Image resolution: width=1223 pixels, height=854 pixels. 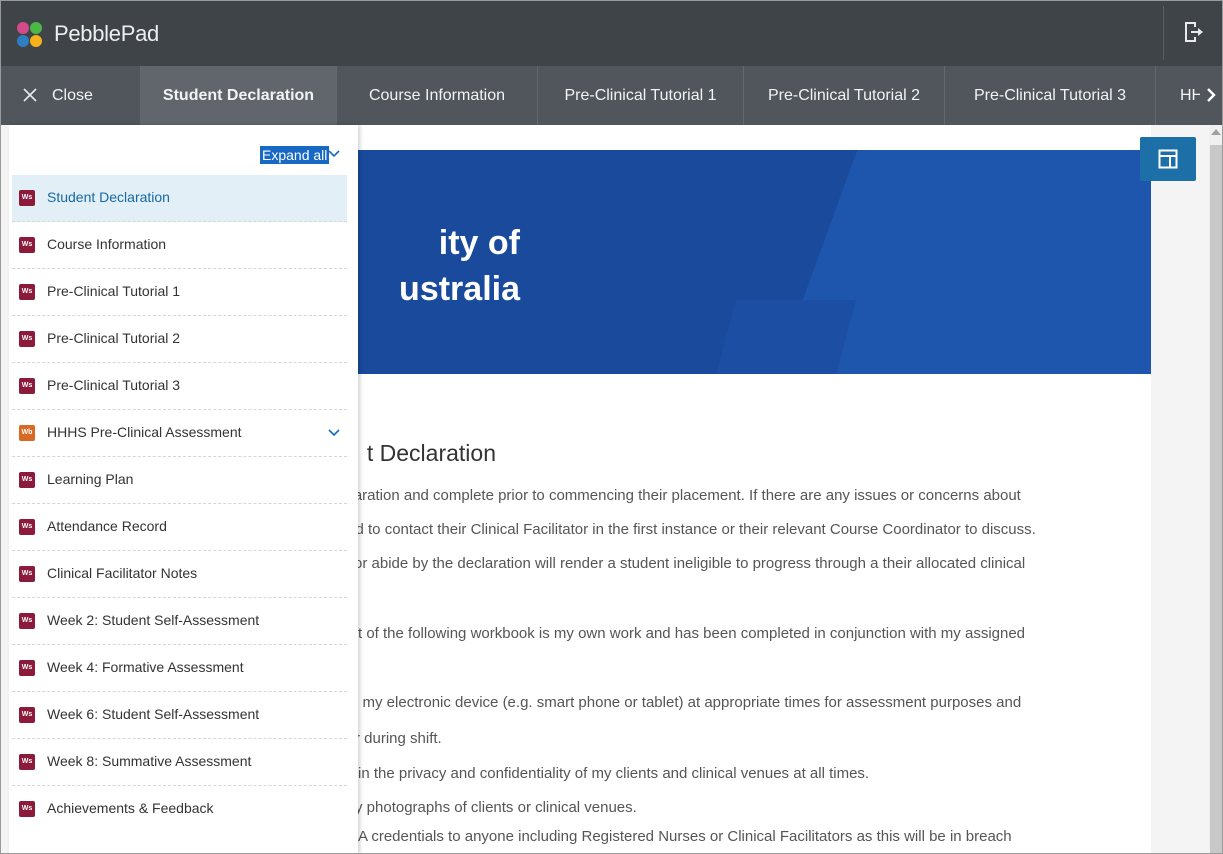 What do you see at coordinates (108, 197) in the screenshot?
I see `sidebar-item-label: Student Declaration` at bounding box center [108, 197].